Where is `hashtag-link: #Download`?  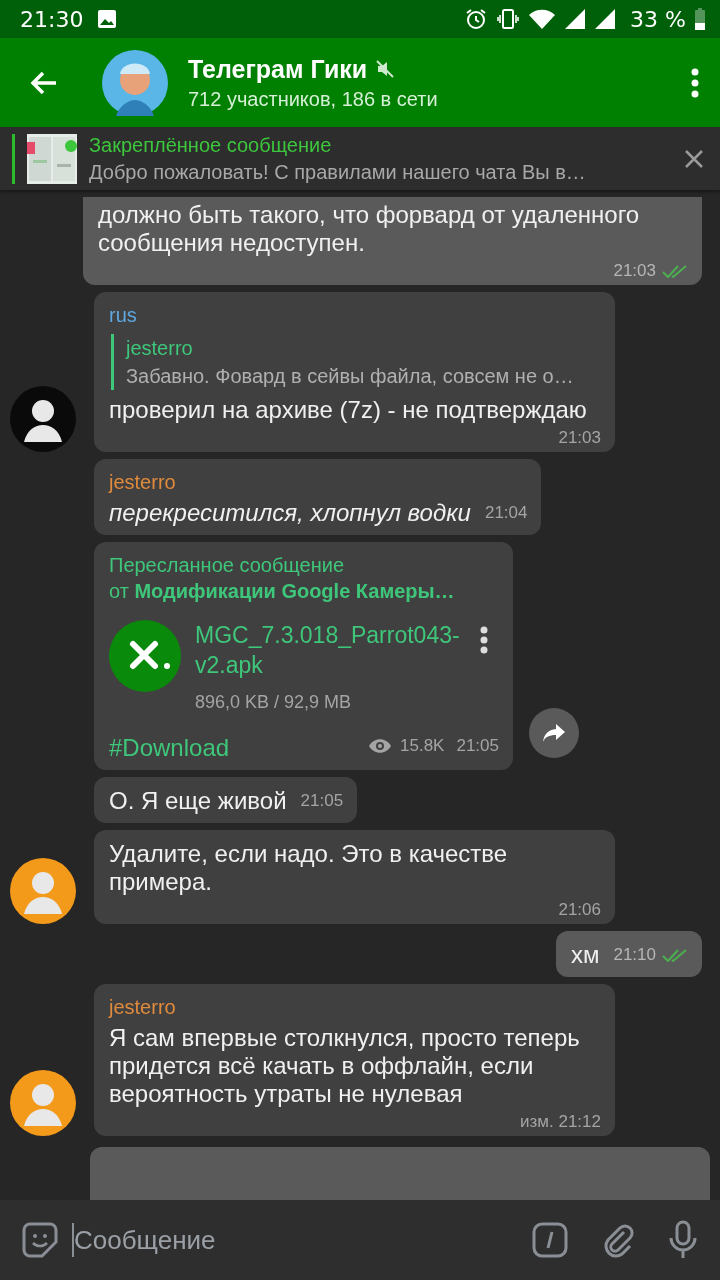 hashtag-link: #Download is located at coordinates (169, 748).